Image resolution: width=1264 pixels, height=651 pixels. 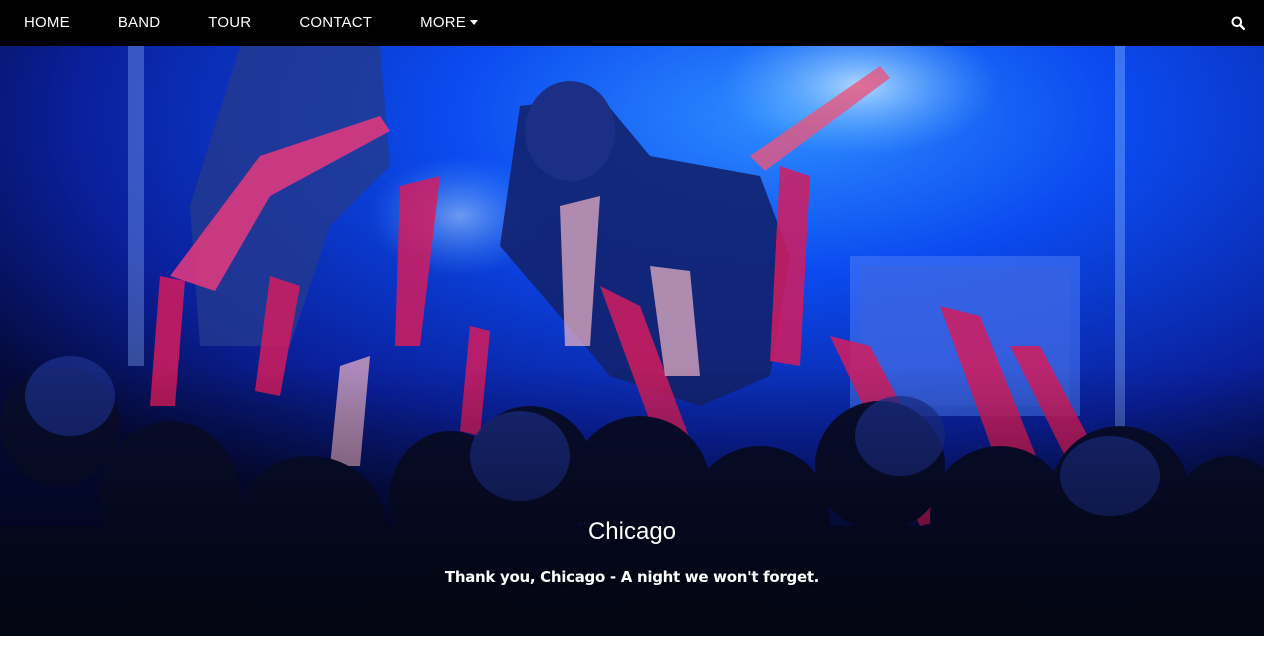 I want to click on nav-home: HOME, so click(x=47, y=23).